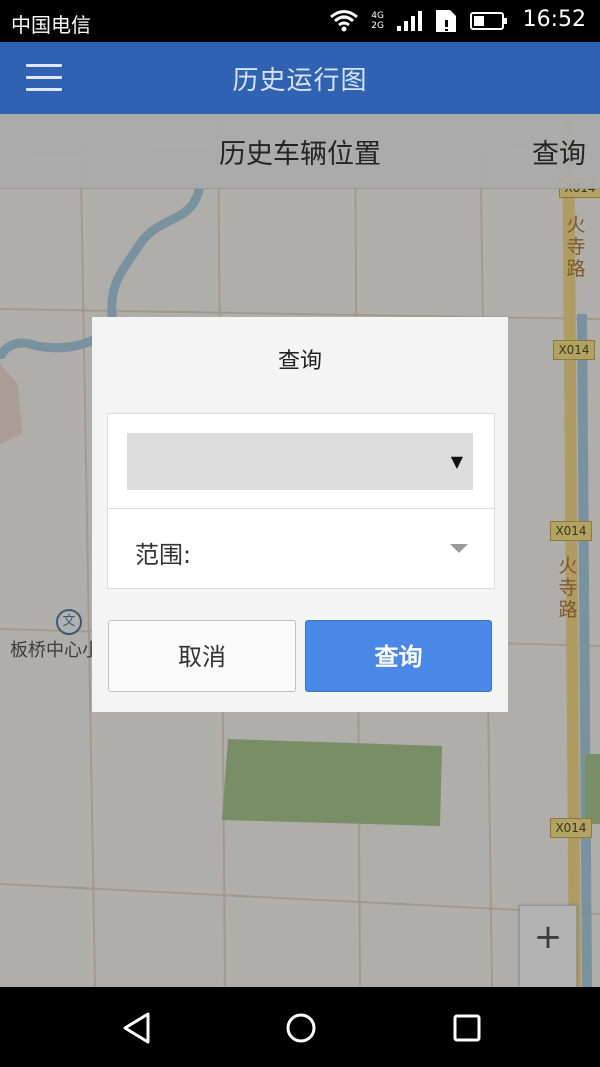 The width and height of the screenshot is (600, 1067). I want to click on app-bar: 历史运行图, so click(300, 78).